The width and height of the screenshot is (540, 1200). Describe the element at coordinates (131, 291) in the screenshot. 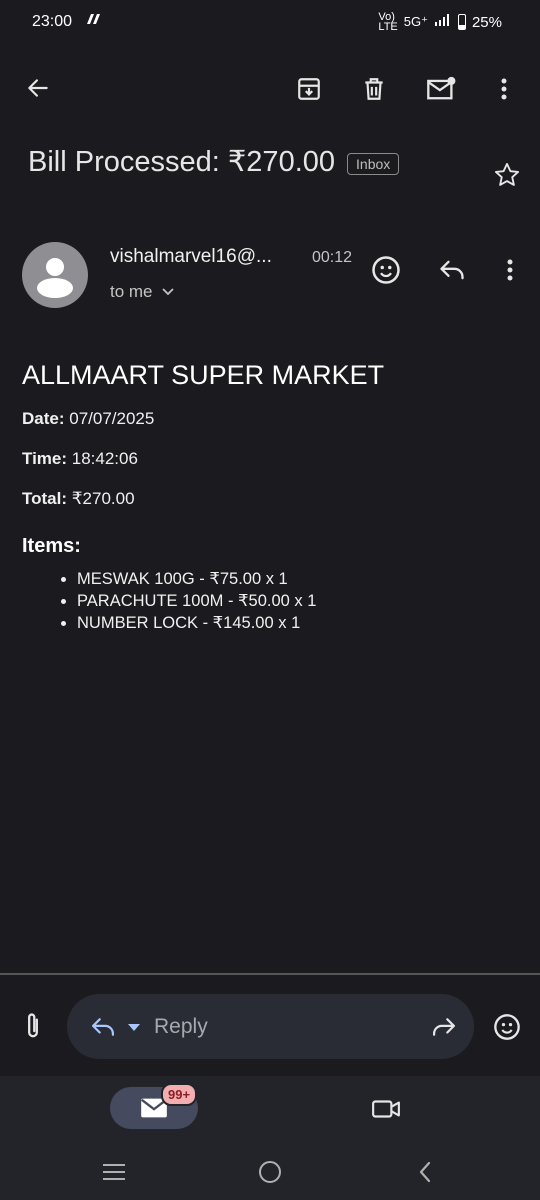

I see `recipient-text: to me` at that location.